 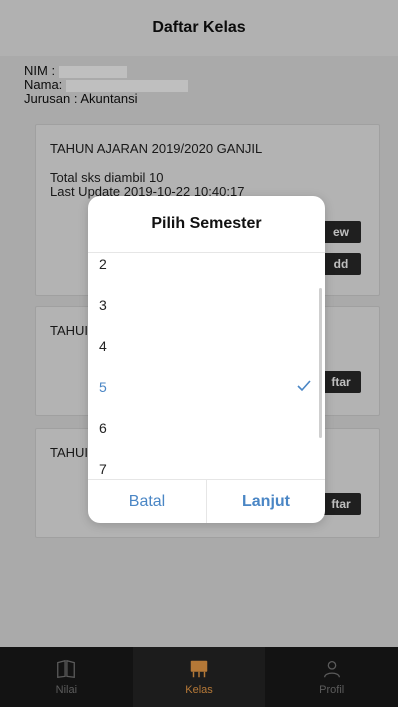 What do you see at coordinates (103, 345) in the screenshot?
I see `option-label: 4` at bounding box center [103, 345].